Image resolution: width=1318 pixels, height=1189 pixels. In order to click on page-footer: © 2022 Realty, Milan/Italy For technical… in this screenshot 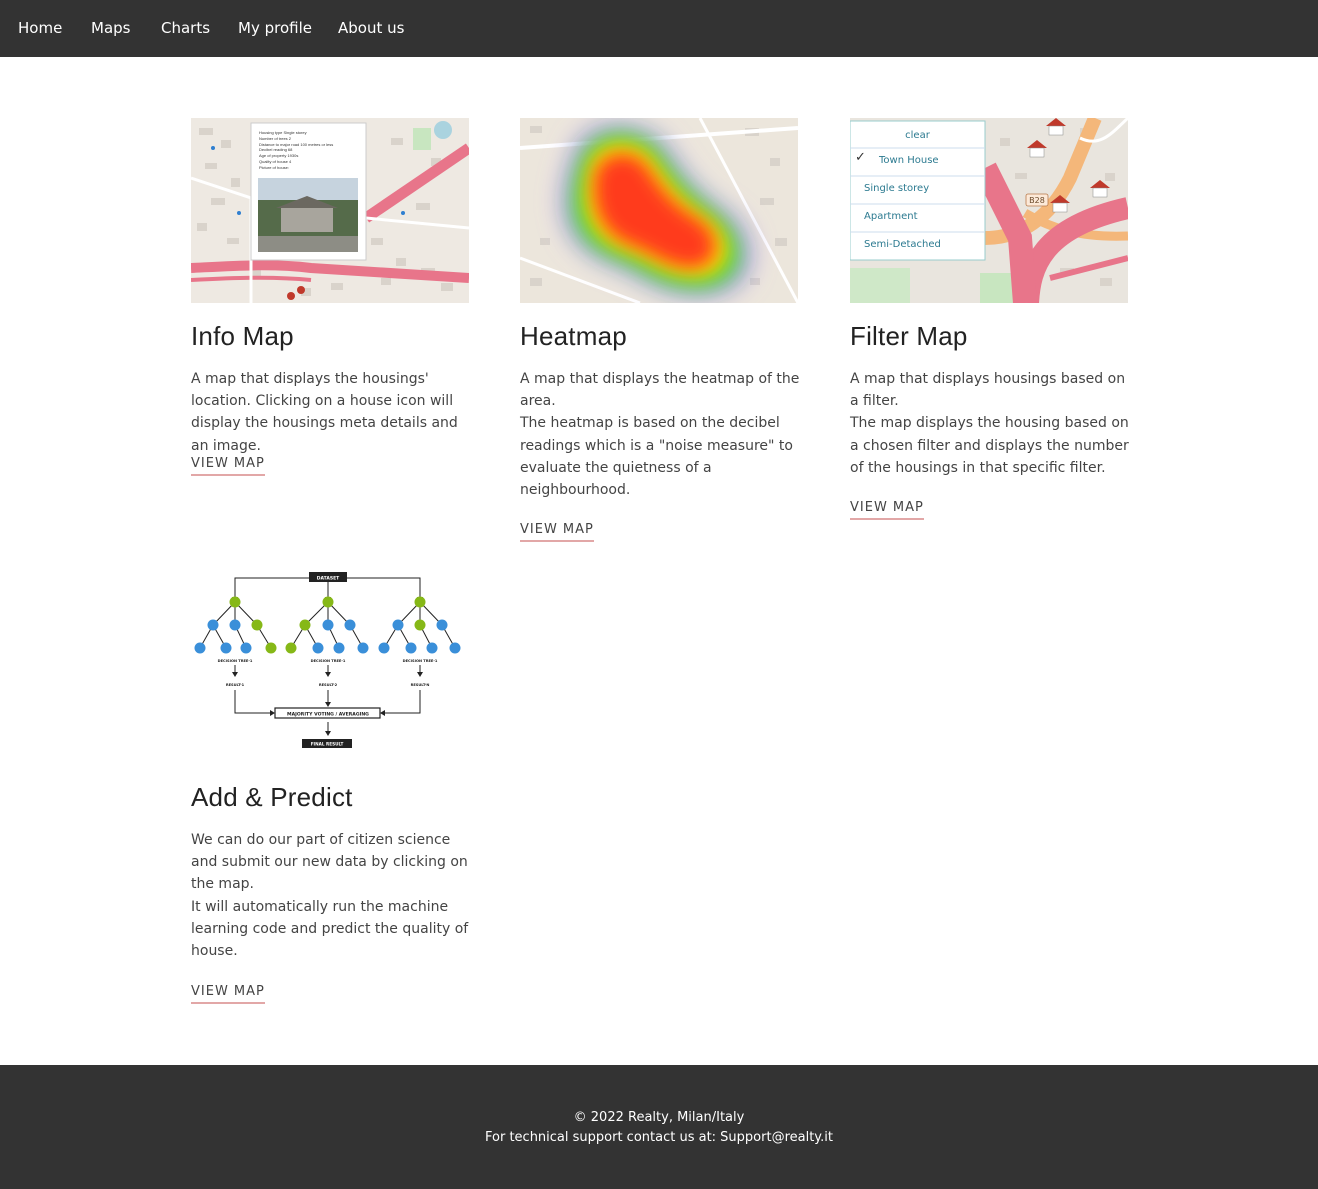, I will do `click(659, 1127)`.